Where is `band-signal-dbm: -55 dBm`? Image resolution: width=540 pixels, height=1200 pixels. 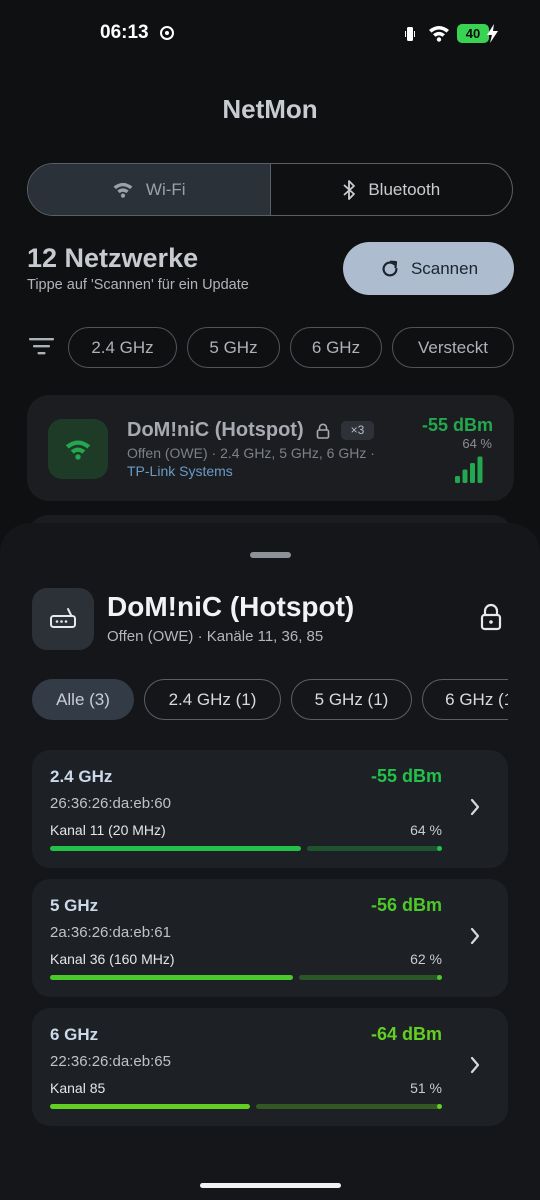 band-signal-dbm: -55 dBm is located at coordinates (406, 776).